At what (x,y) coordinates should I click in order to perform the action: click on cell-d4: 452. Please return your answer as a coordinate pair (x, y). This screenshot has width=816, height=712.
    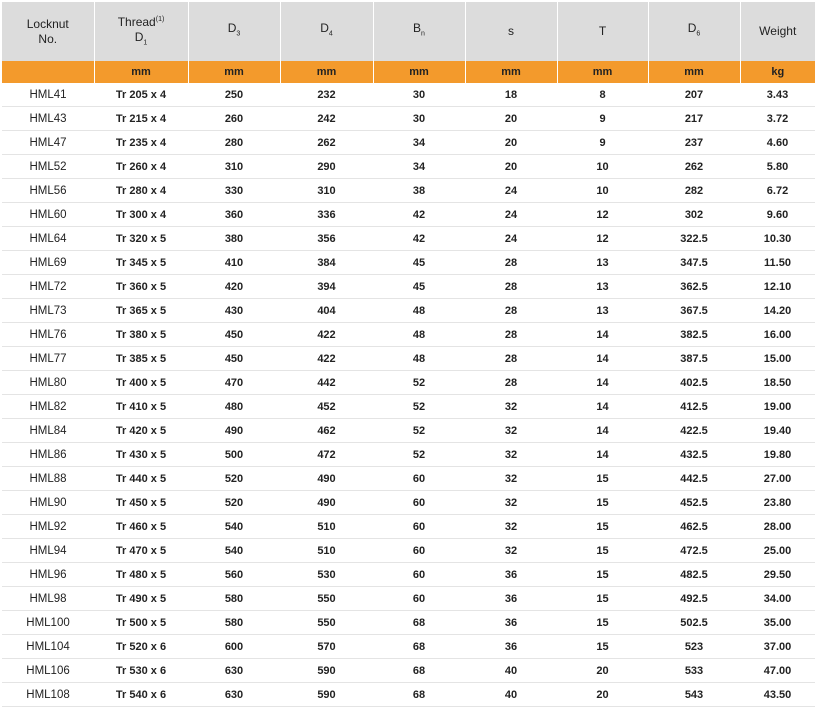
    Looking at the image, I should click on (326, 406).